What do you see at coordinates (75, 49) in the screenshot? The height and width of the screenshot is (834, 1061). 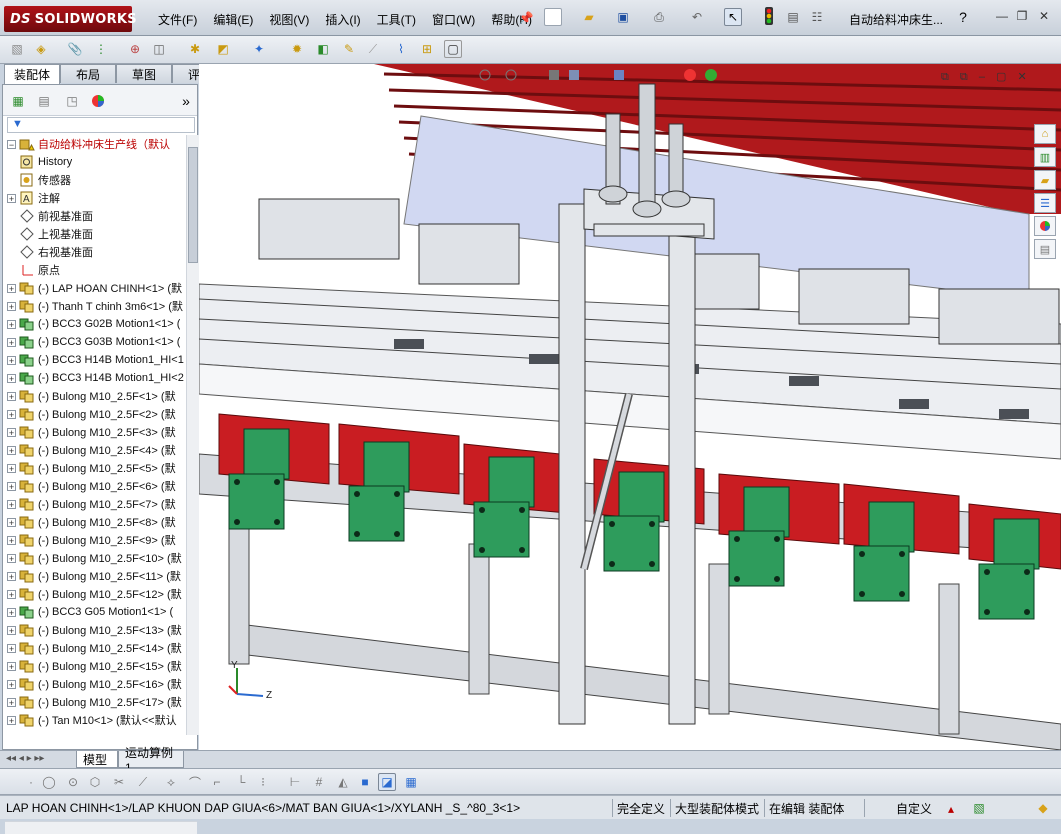 I see `mate-icon: 📎` at bounding box center [75, 49].